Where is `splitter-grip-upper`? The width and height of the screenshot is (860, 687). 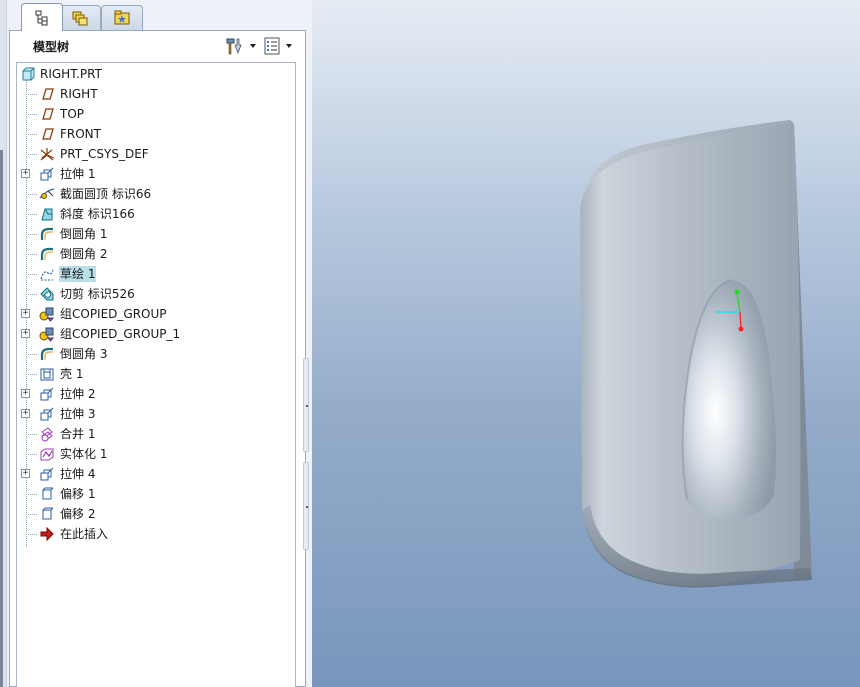
splitter-grip-upper is located at coordinates (306, 405).